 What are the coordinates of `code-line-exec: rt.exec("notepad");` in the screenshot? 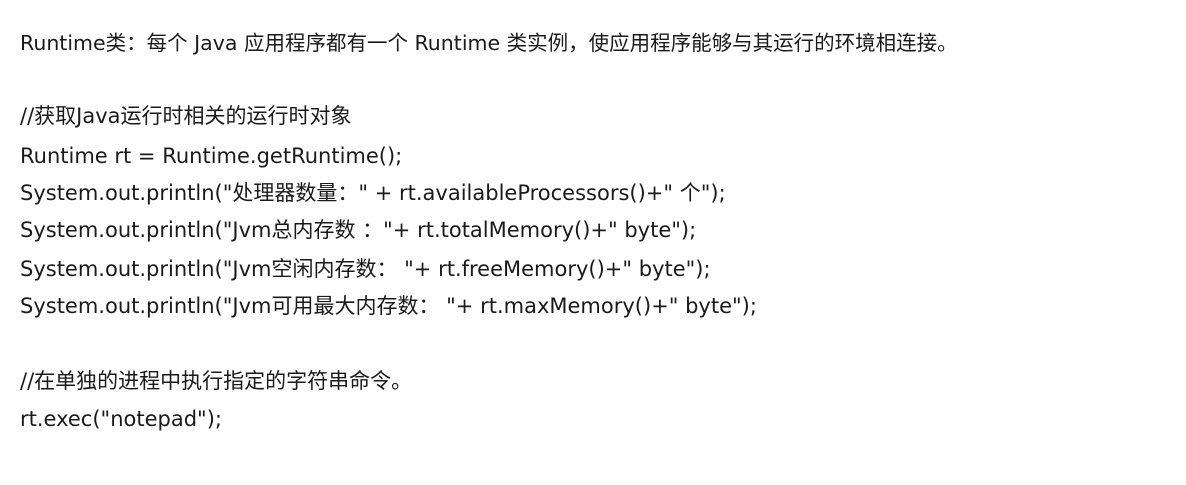 It's located at (121, 419).